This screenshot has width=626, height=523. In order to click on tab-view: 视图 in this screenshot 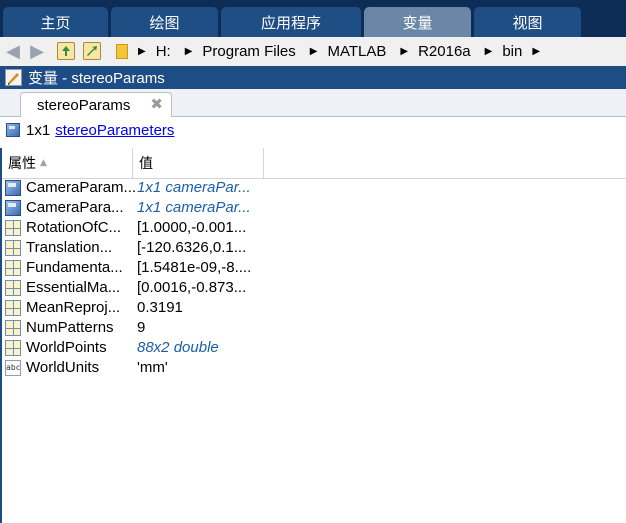, I will do `click(527, 22)`.